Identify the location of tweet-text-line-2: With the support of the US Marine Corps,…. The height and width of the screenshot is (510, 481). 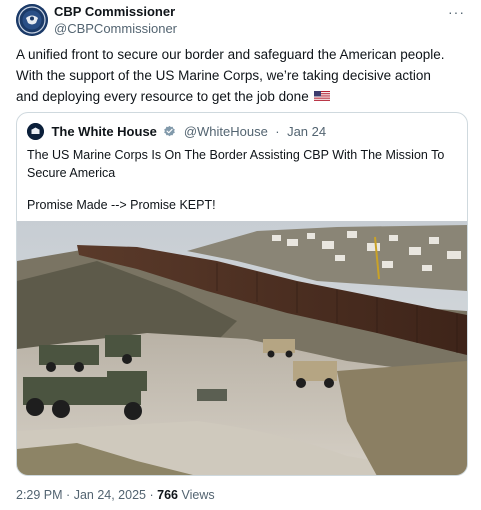
(223, 75).